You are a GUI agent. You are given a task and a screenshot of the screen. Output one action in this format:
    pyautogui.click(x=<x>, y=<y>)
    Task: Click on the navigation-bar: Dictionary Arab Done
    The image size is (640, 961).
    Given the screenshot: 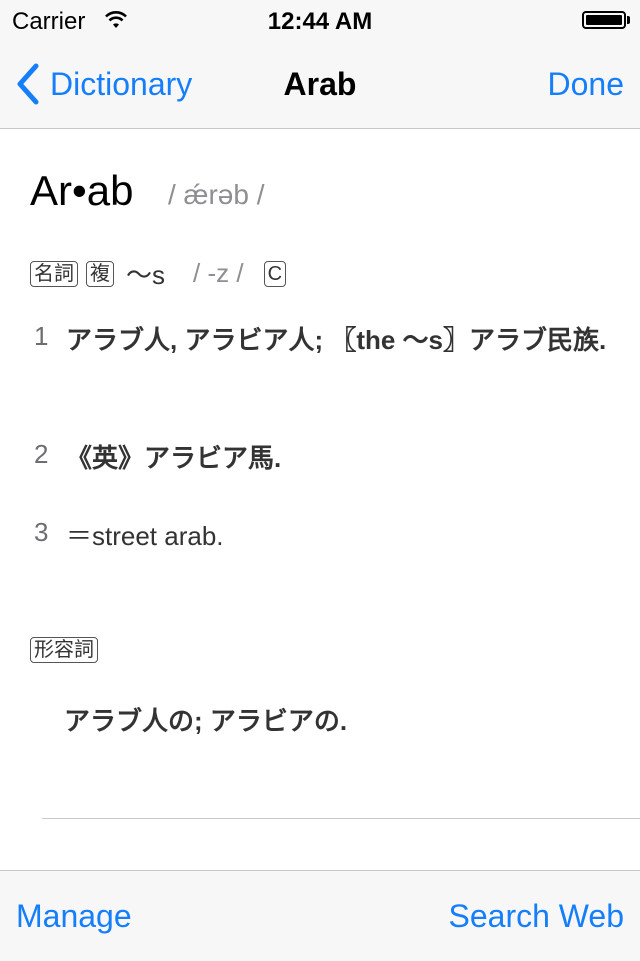 What is the action you would take?
    pyautogui.click(x=320, y=84)
    